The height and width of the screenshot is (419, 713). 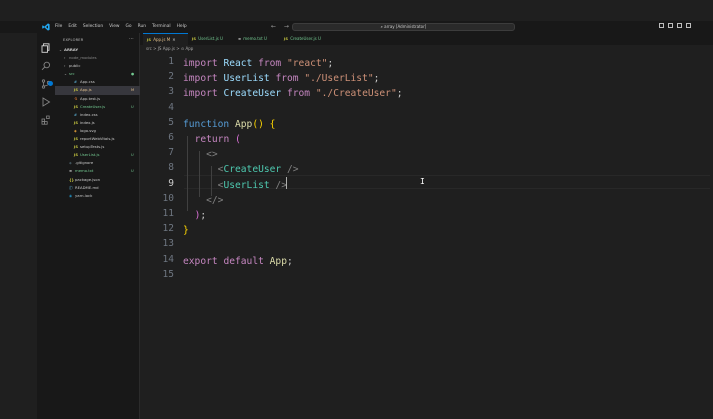 What do you see at coordinates (83, 58) in the screenshot?
I see `tree-item-label: node_modules` at bounding box center [83, 58].